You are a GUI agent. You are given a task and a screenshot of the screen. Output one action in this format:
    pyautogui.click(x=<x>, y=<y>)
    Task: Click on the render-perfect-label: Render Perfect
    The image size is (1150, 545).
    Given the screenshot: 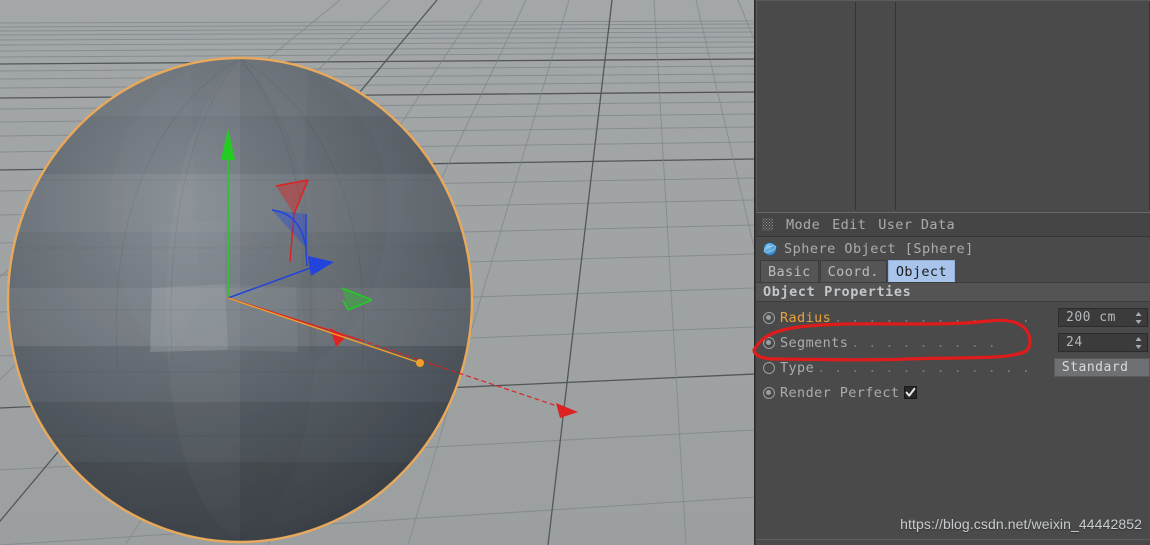 What is the action you would take?
    pyautogui.click(x=840, y=392)
    